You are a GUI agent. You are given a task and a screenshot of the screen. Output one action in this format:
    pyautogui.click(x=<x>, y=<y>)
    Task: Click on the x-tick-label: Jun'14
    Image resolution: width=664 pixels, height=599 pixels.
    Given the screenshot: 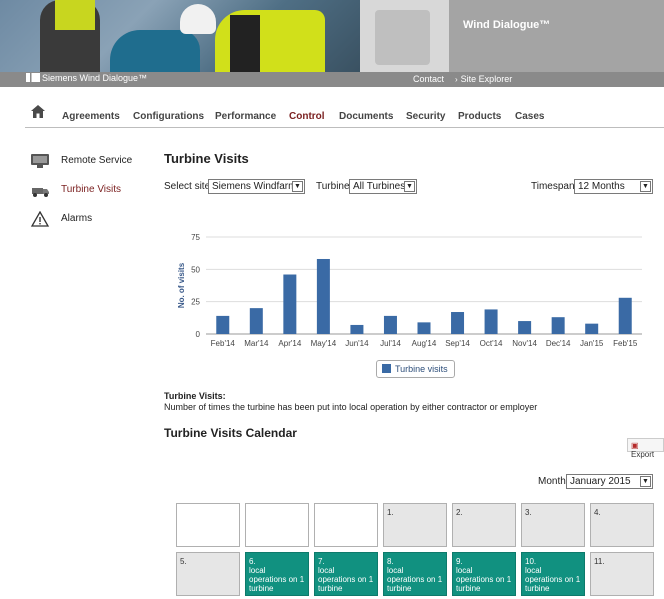 What is the action you would take?
    pyautogui.click(x=357, y=343)
    